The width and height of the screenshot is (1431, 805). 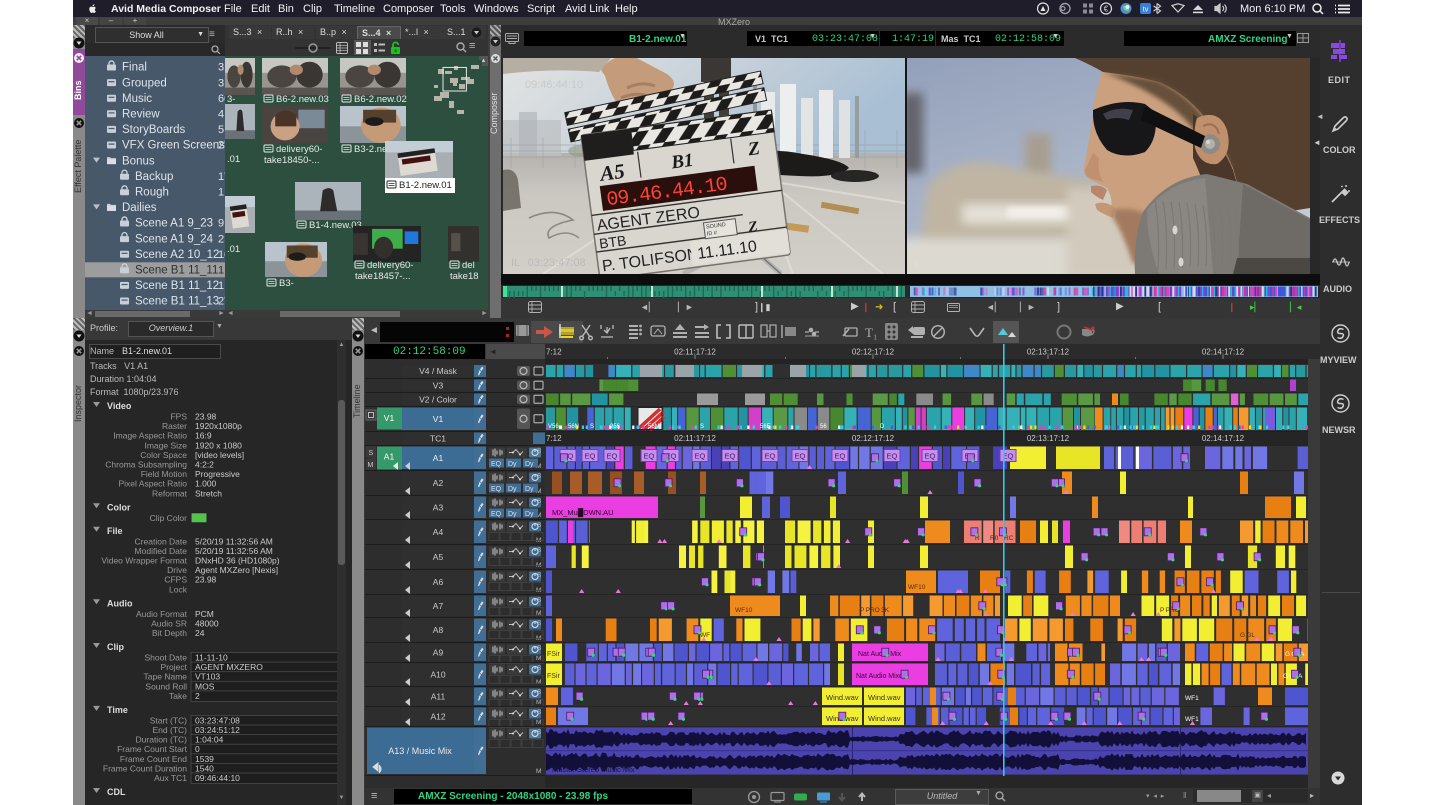 What do you see at coordinates (437, 674) in the screenshot?
I see `svg-text: A10` at bounding box center [437, 674].